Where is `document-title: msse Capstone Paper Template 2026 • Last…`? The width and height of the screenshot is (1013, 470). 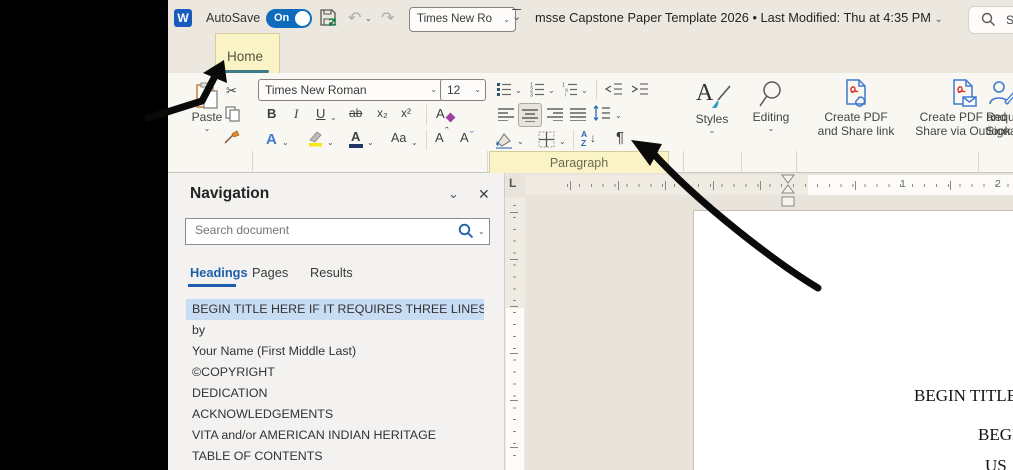
document-title: msse Capstone Paper Template 2026 • Last… is located at coordinates (739, 17).